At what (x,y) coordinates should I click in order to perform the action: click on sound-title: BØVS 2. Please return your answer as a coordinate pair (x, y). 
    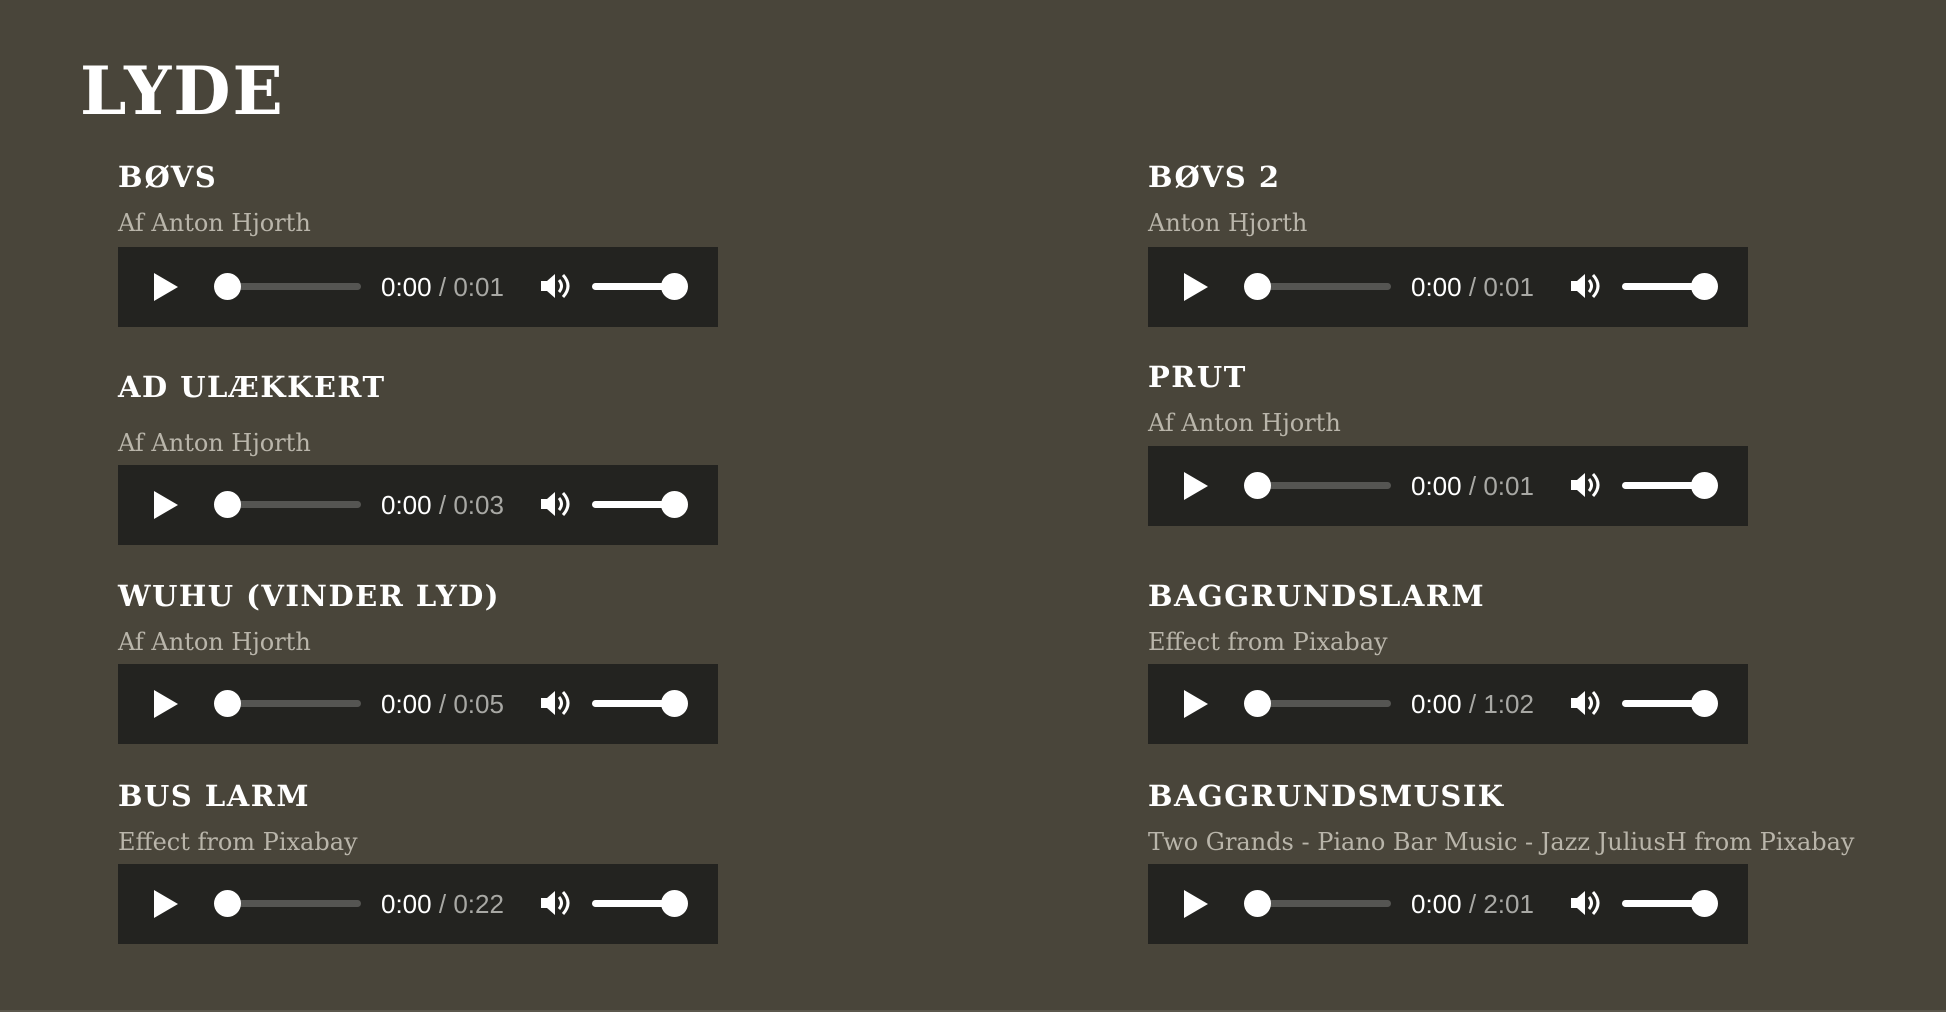
    Looking at the image, I should click on (1214, 177).